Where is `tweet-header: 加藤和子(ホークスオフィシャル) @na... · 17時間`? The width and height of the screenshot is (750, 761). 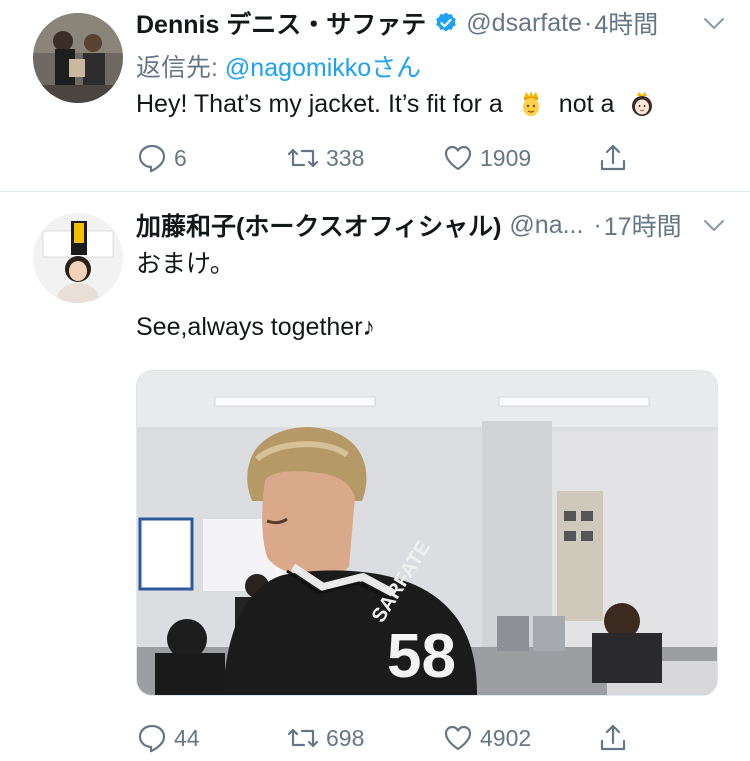
tweet-header: 加藤和子(ホークスオフィシャル) @na... · 17時間 is located at coordinates (431, 225).